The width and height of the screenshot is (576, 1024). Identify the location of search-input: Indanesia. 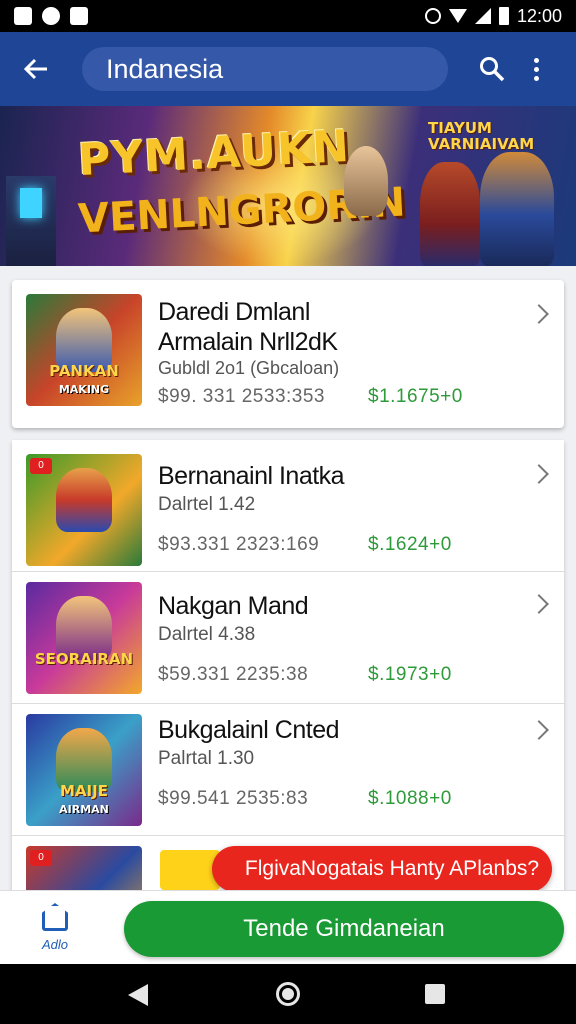
(265, 69).